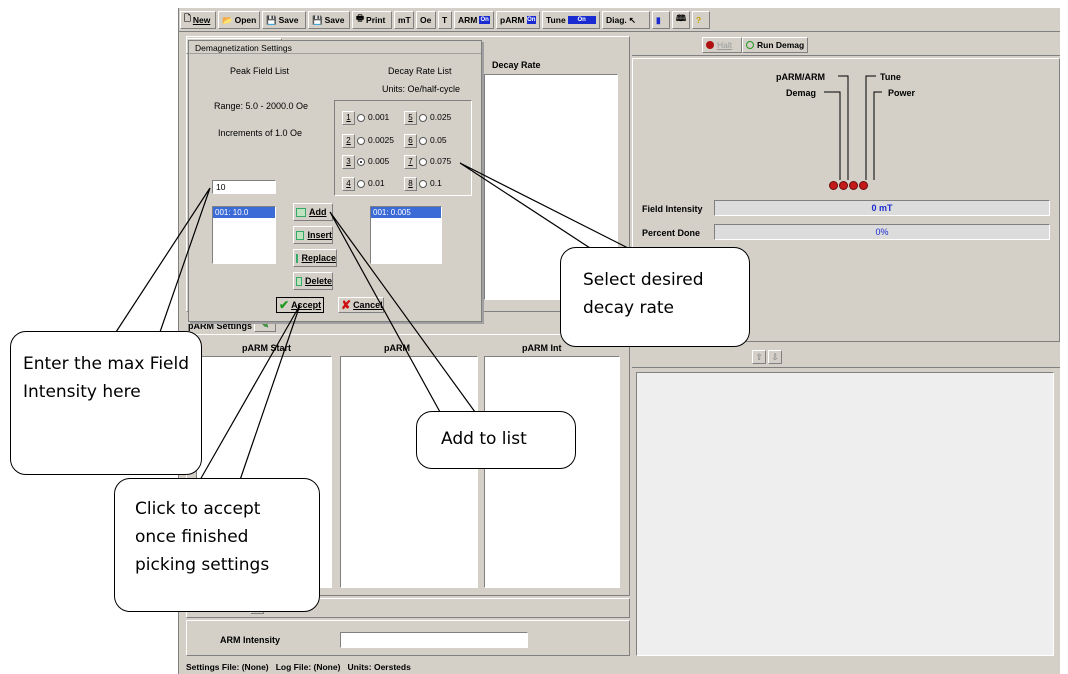  I want to click on add-to-list-callout: Add to list, so click(496, 440).